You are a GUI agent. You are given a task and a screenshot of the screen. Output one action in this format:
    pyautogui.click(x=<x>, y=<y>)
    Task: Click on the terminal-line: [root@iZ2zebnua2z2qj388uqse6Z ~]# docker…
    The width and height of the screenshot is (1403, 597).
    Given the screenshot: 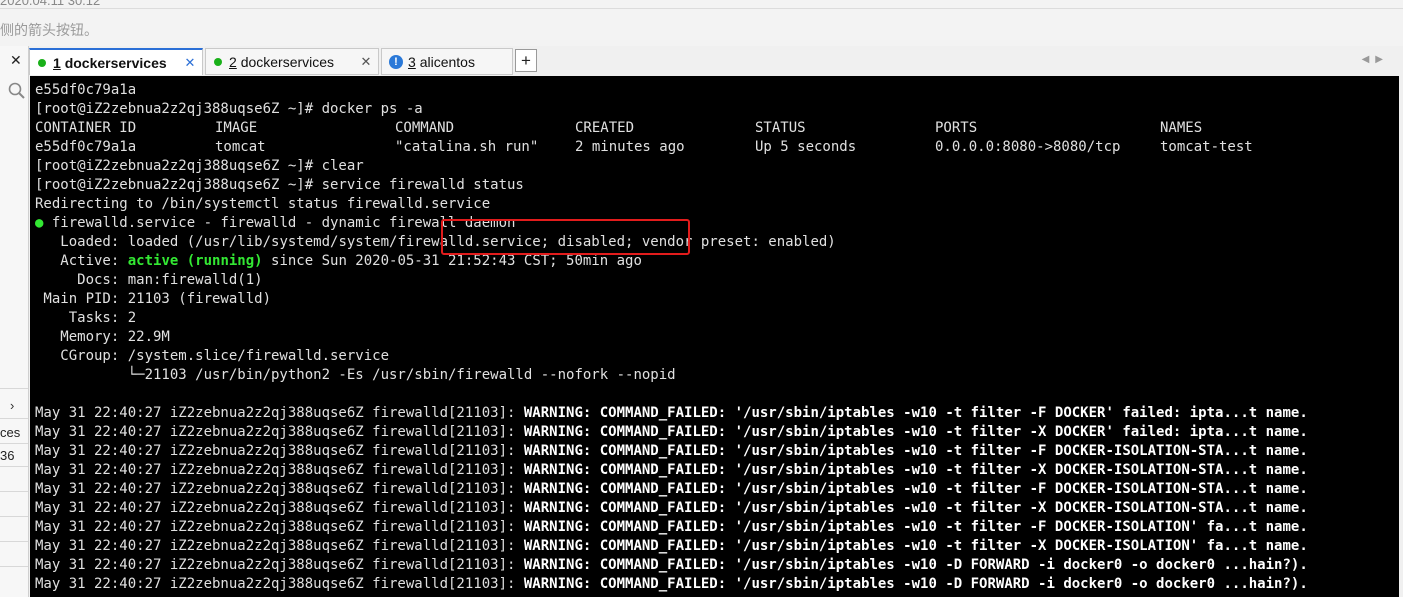 What is the action you would take?
    pyautogui.click(x=229, y=109)
    